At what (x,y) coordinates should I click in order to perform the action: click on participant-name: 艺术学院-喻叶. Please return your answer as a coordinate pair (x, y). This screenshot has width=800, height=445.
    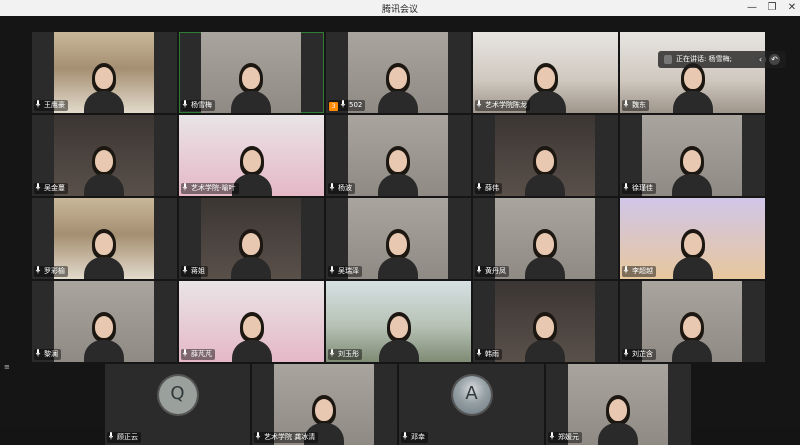
    Looking at the image, I should click on (213, 188).